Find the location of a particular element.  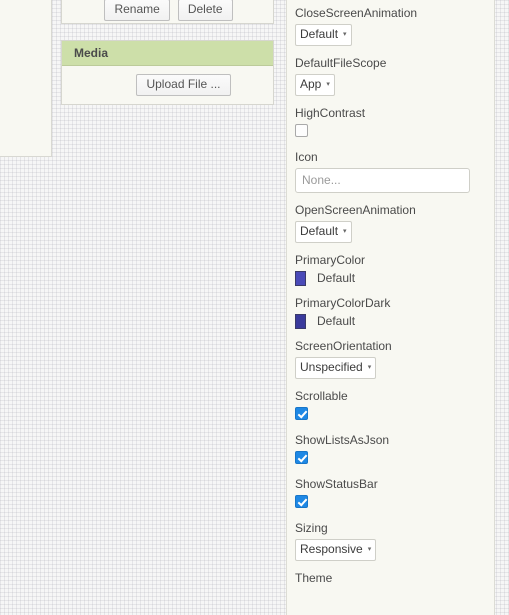

property-label: Theme is located at coordinates (314, 578).